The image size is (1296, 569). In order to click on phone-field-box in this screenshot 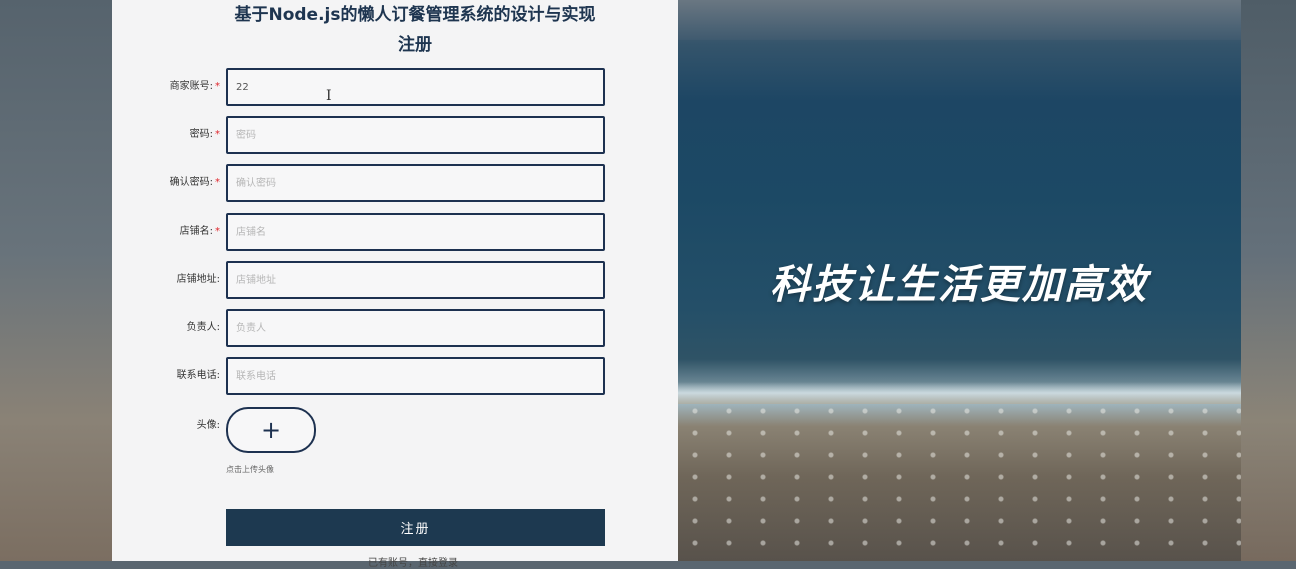, I will do `click(415, 376)`.